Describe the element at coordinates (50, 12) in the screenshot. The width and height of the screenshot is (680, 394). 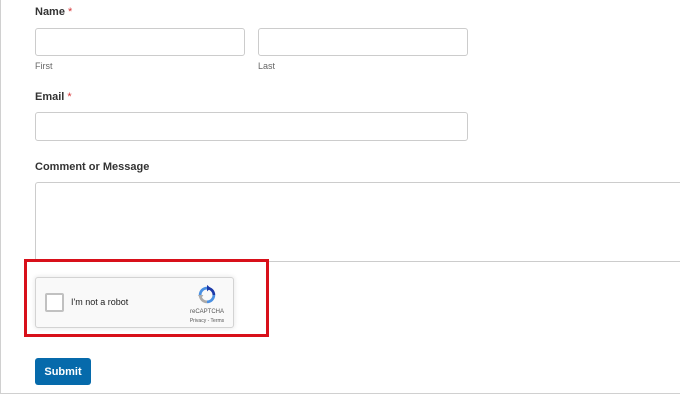
I see `name-label-text: Name` at that location.